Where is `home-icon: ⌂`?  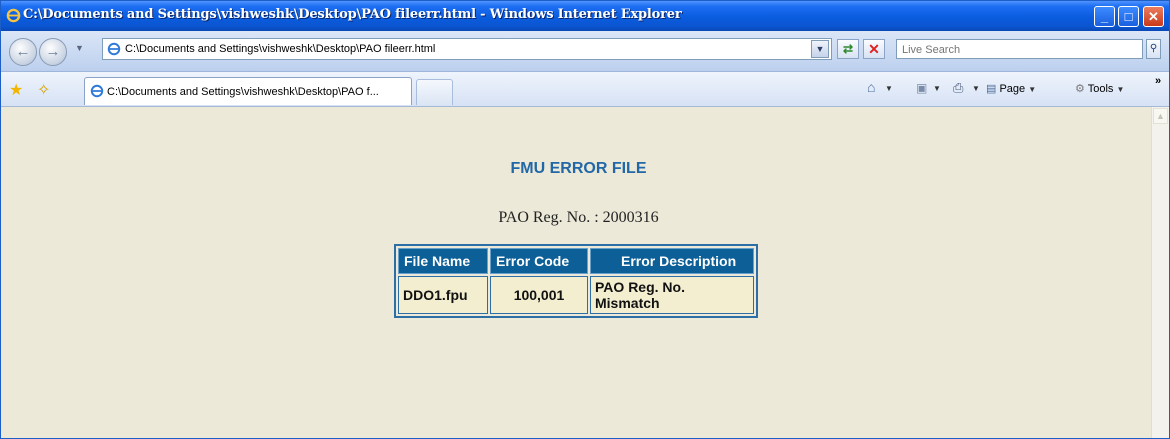
home-icon: ⌂ is located at coordinates (871, 87).